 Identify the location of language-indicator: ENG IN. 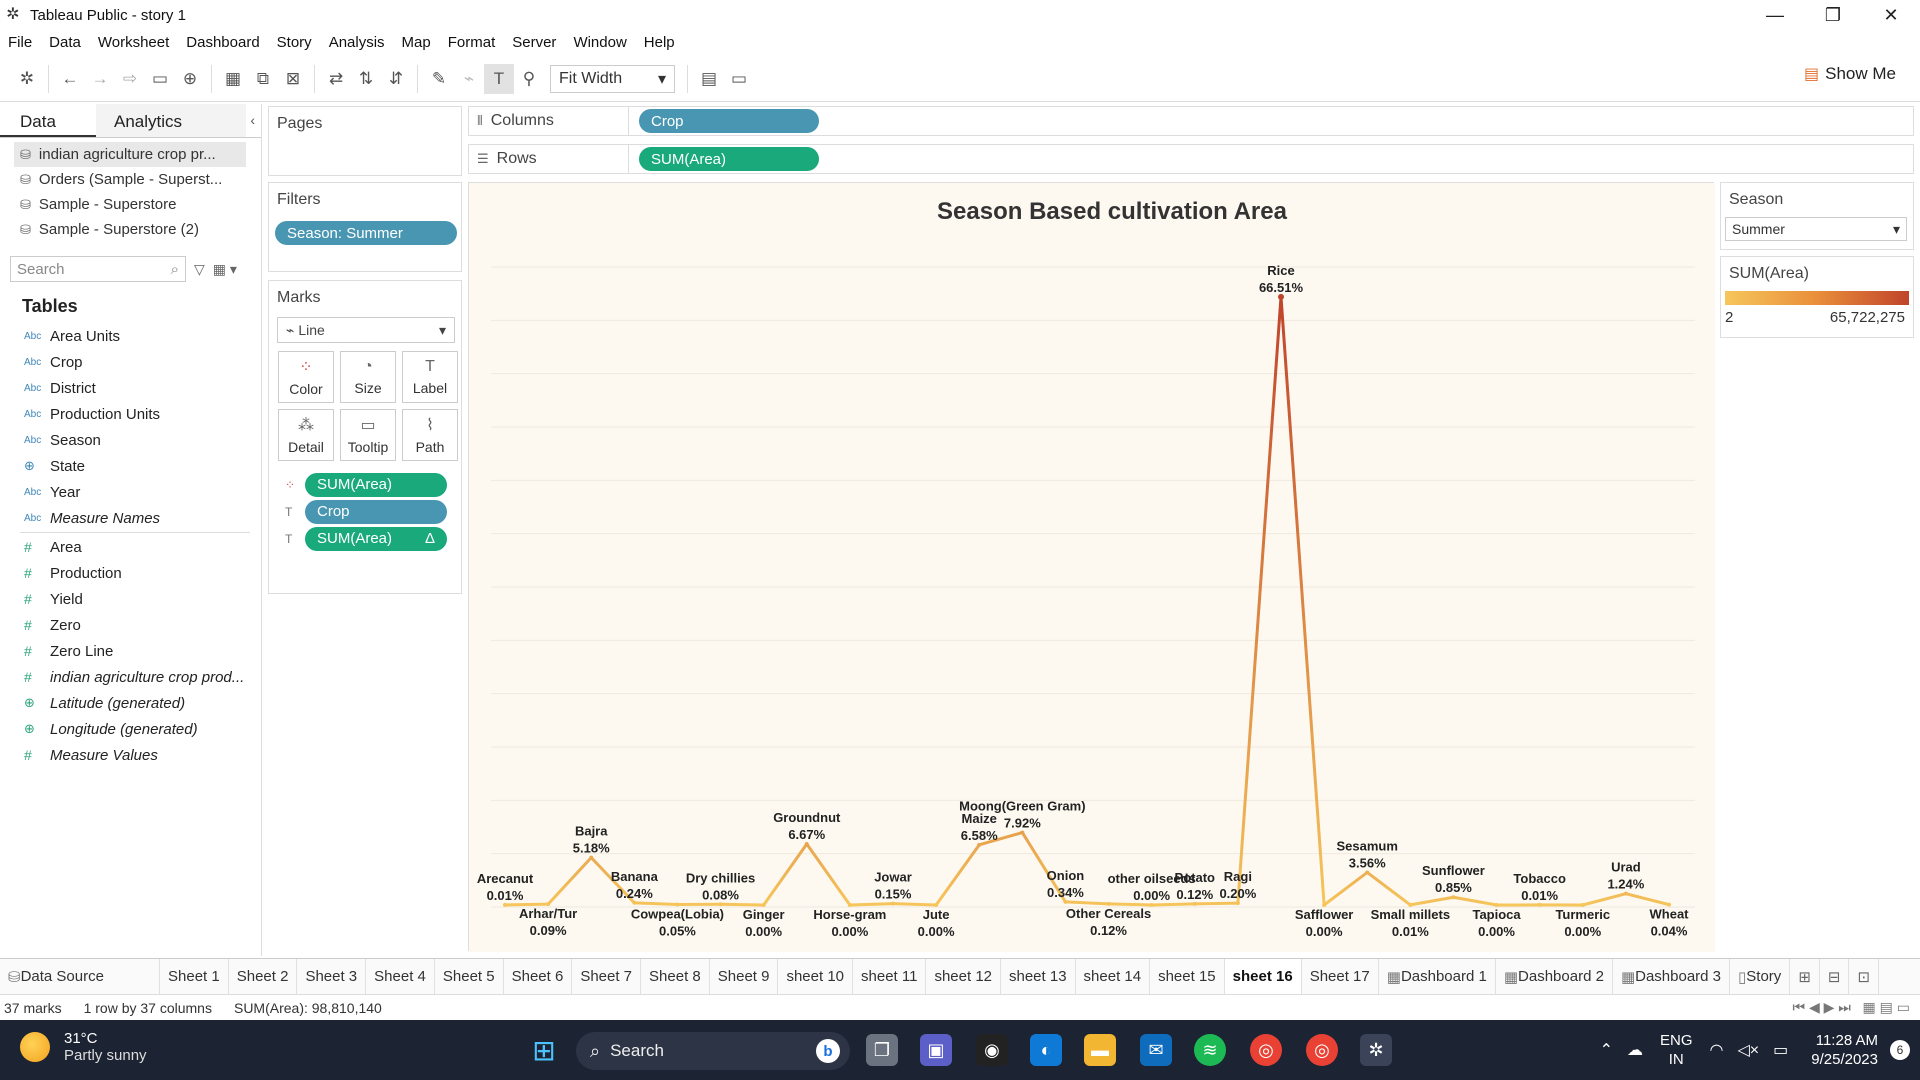
(1676, 1050).